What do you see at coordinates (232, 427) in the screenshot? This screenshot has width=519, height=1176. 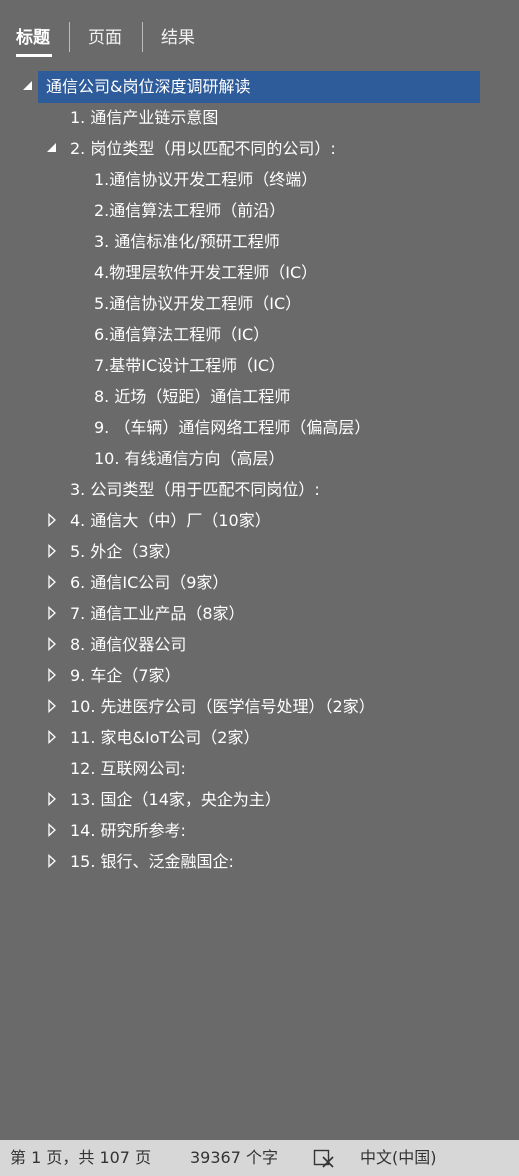 I see `tree-item-label: 9. （车辆）通信网络工程师（偏高层）` at bounding box center [232, 427].